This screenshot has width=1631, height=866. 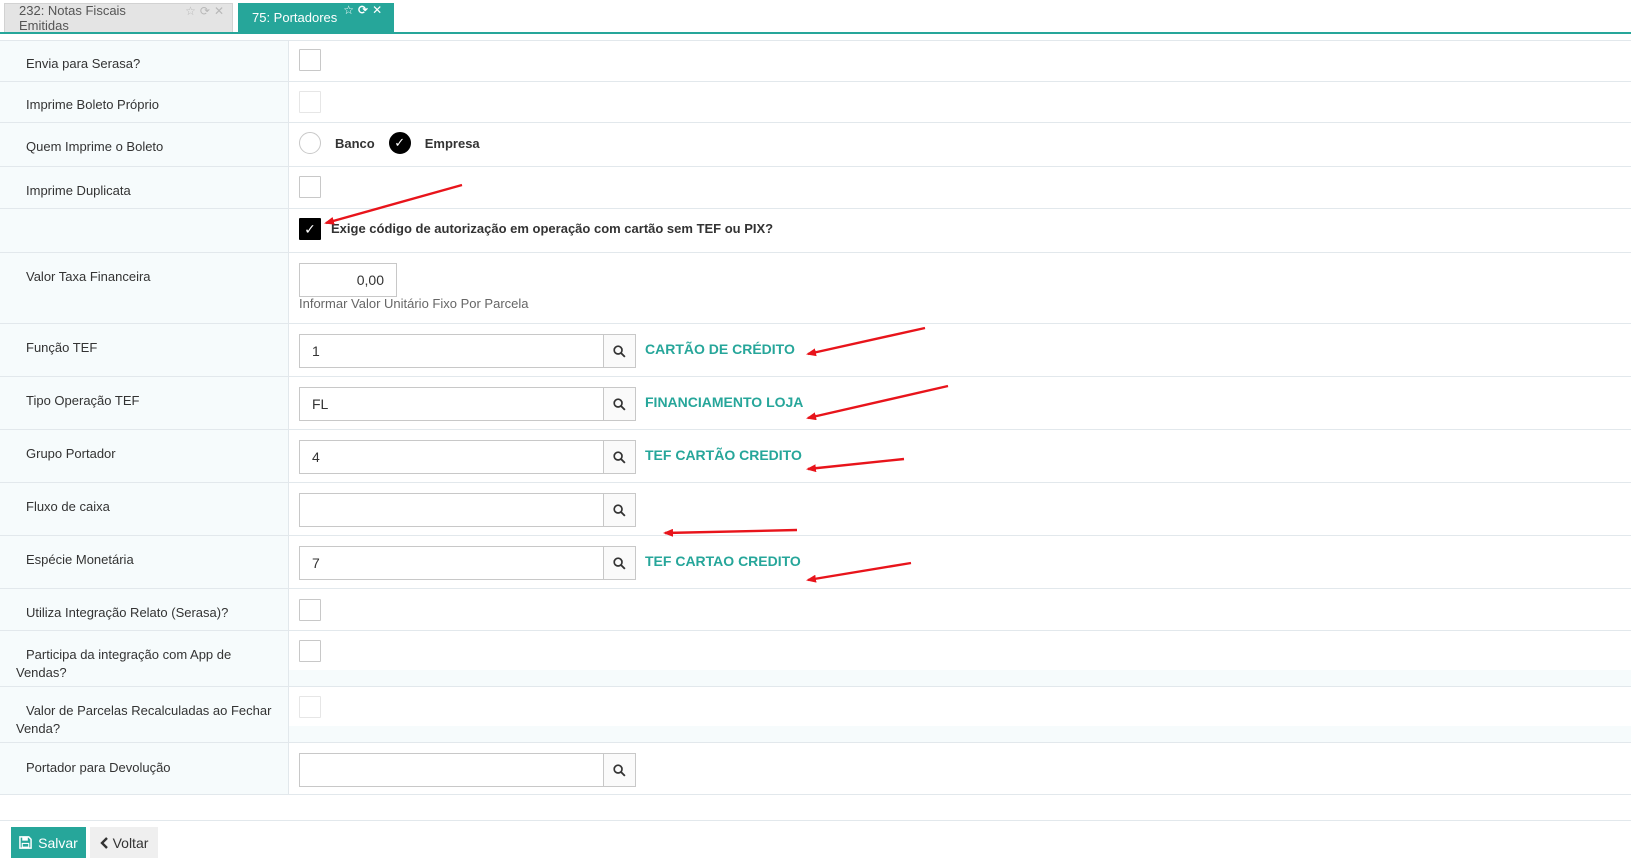 I want to click on field-label: Função TEF, so click(x=144, y=350).